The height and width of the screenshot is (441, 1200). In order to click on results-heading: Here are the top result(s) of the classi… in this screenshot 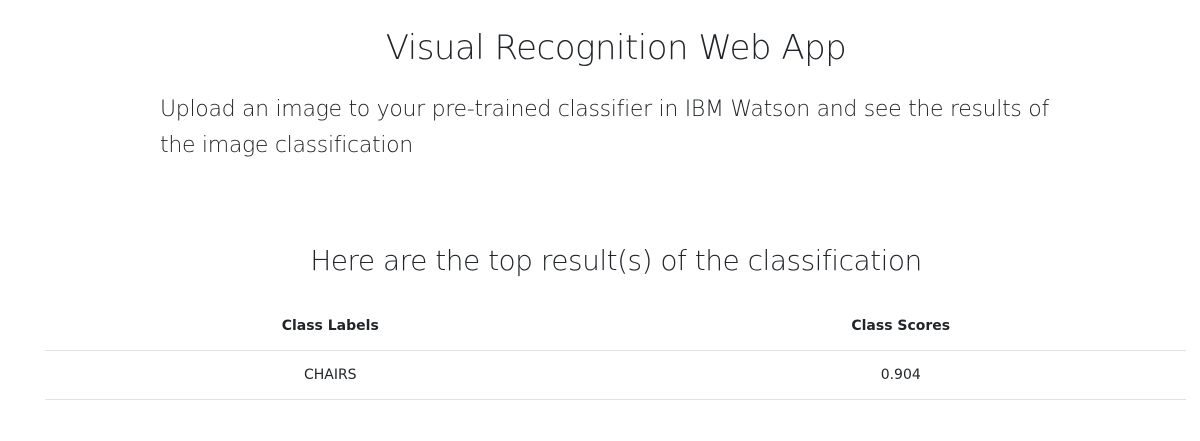, I will do `click(616, 260)`.